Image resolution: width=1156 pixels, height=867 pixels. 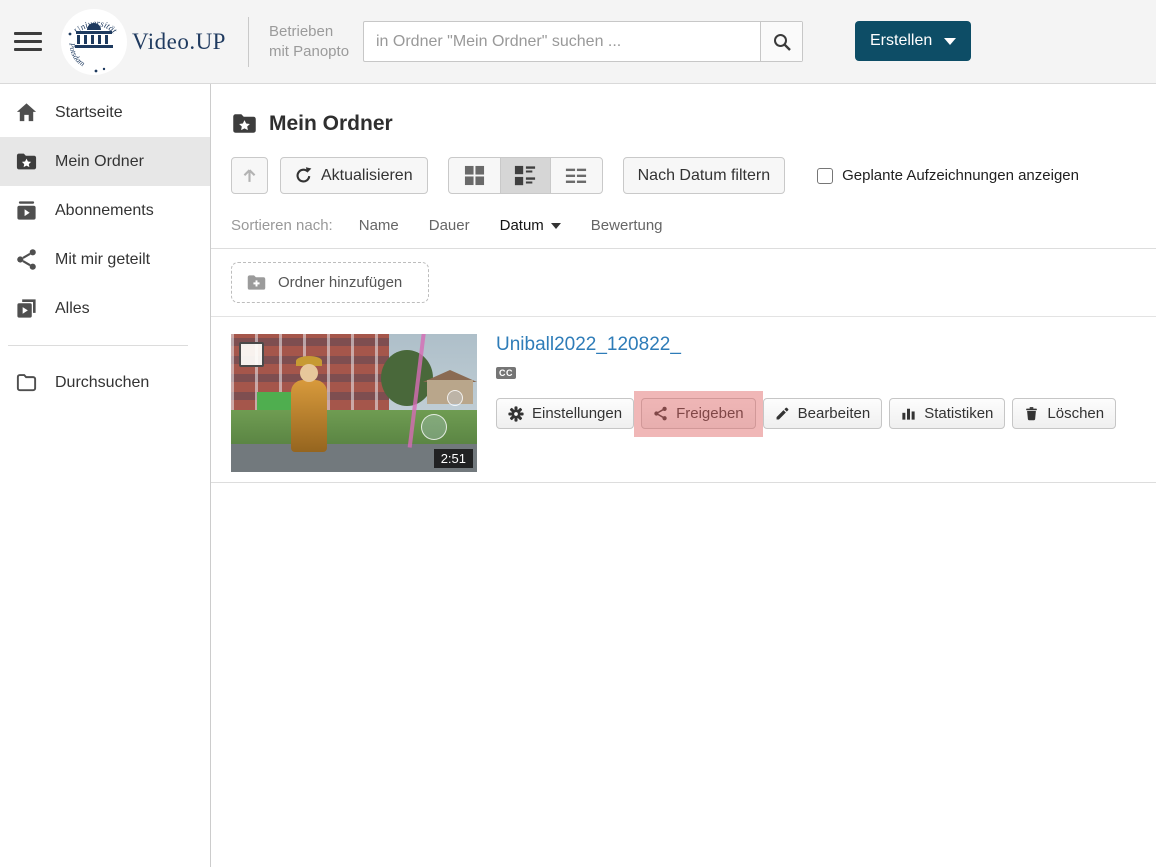 I want to click on captions-badge: CC, so click(x=506, y=373).